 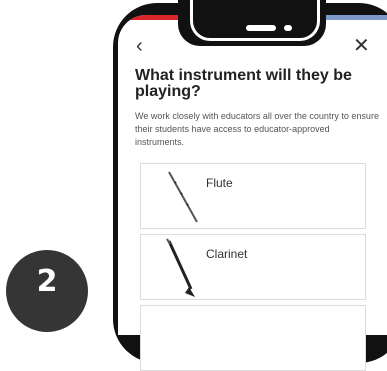 I want to click on instrument-option-clarinet: Clarinet, so click(x=253, y=267).